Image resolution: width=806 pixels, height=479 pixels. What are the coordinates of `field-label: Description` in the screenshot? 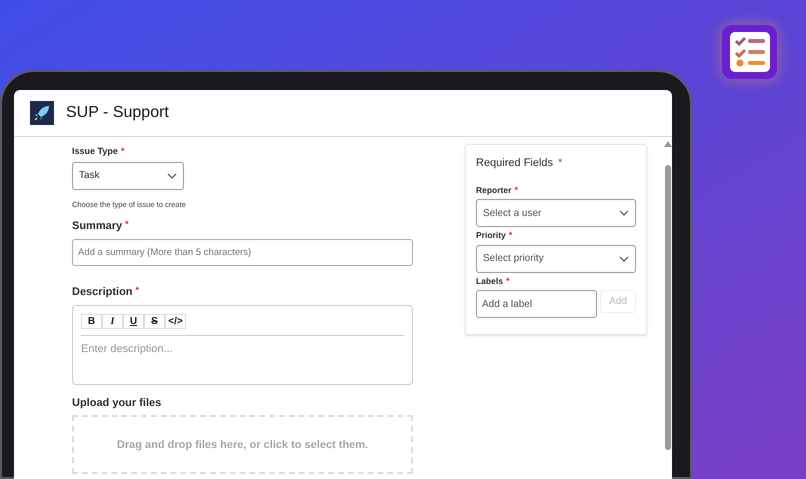 It's located at (102, 292).